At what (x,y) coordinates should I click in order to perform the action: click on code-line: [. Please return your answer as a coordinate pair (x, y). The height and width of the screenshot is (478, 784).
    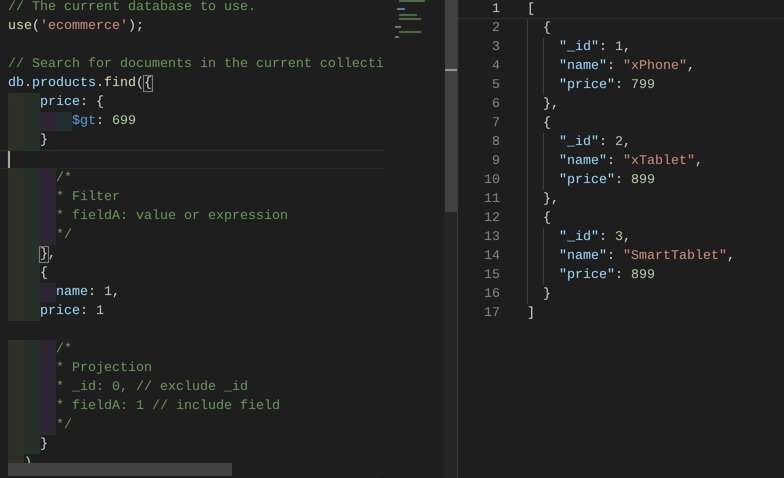
    Looking at the image, I should click on (531, 9).